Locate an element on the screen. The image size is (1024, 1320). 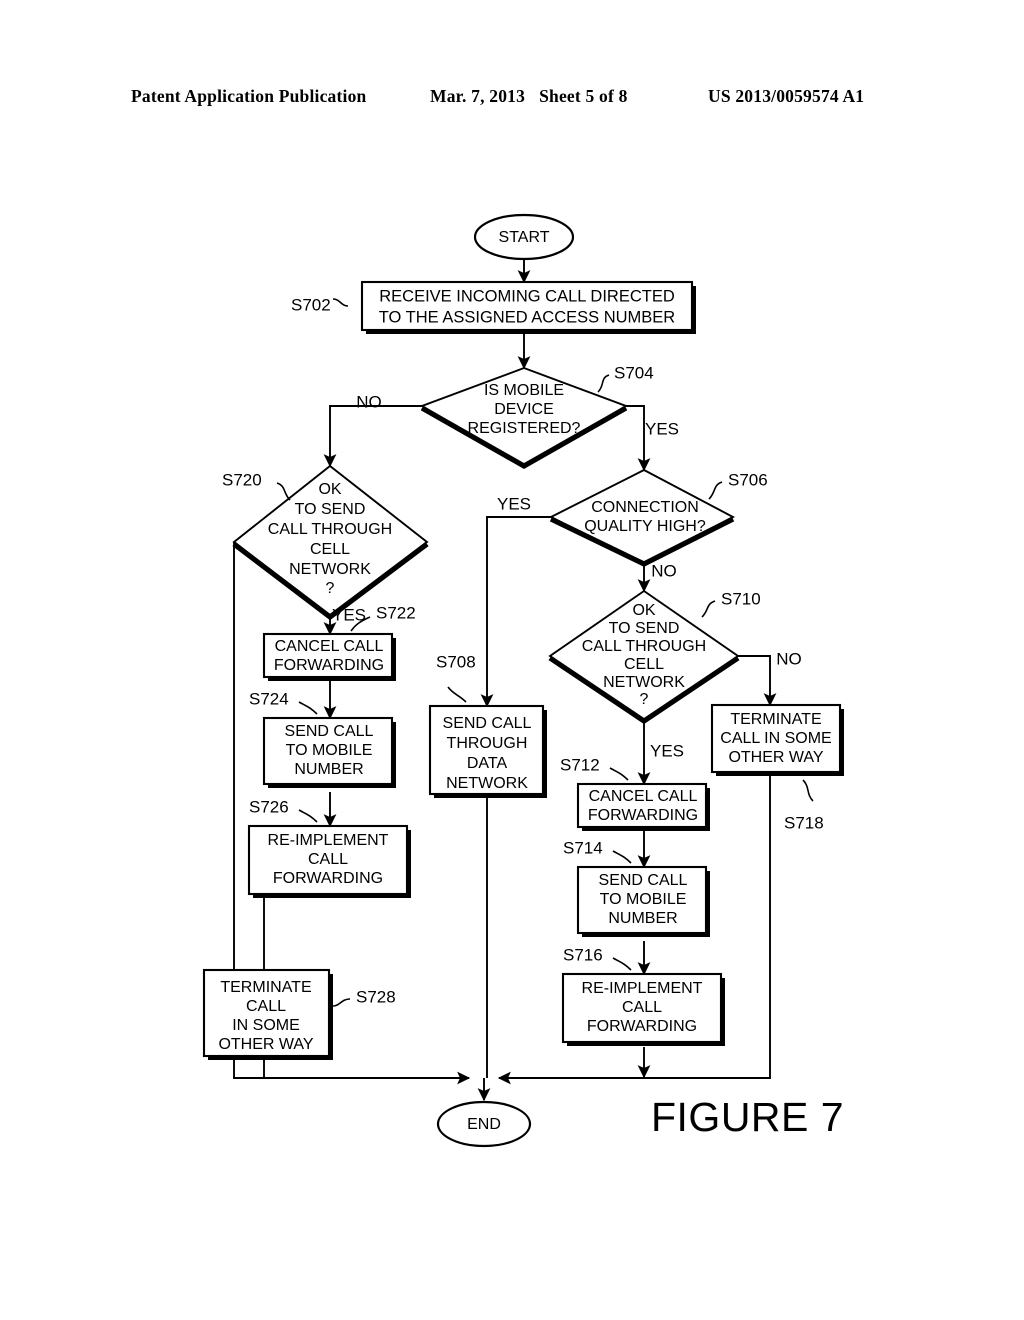
s704-leader is located at coordinates (603, 383).